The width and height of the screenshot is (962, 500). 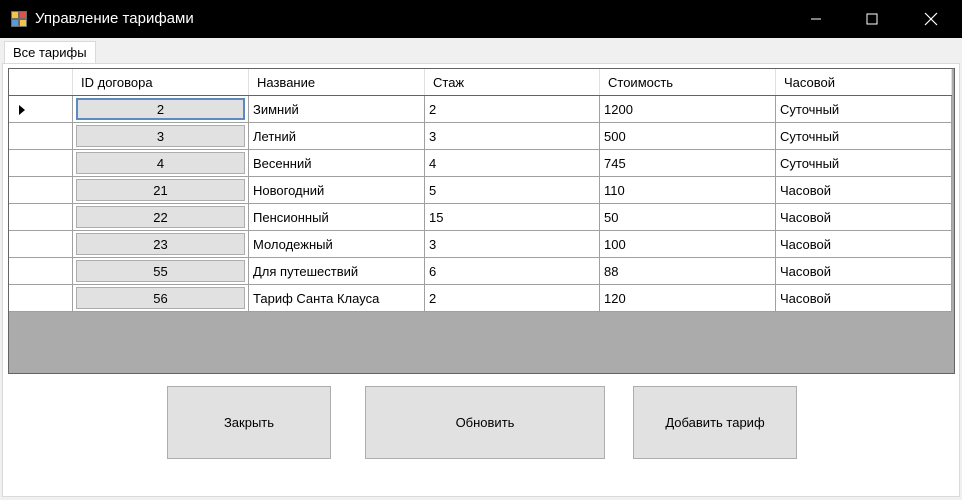 I want to click on column-header-type: Часовой, so click(x=864, y=82).